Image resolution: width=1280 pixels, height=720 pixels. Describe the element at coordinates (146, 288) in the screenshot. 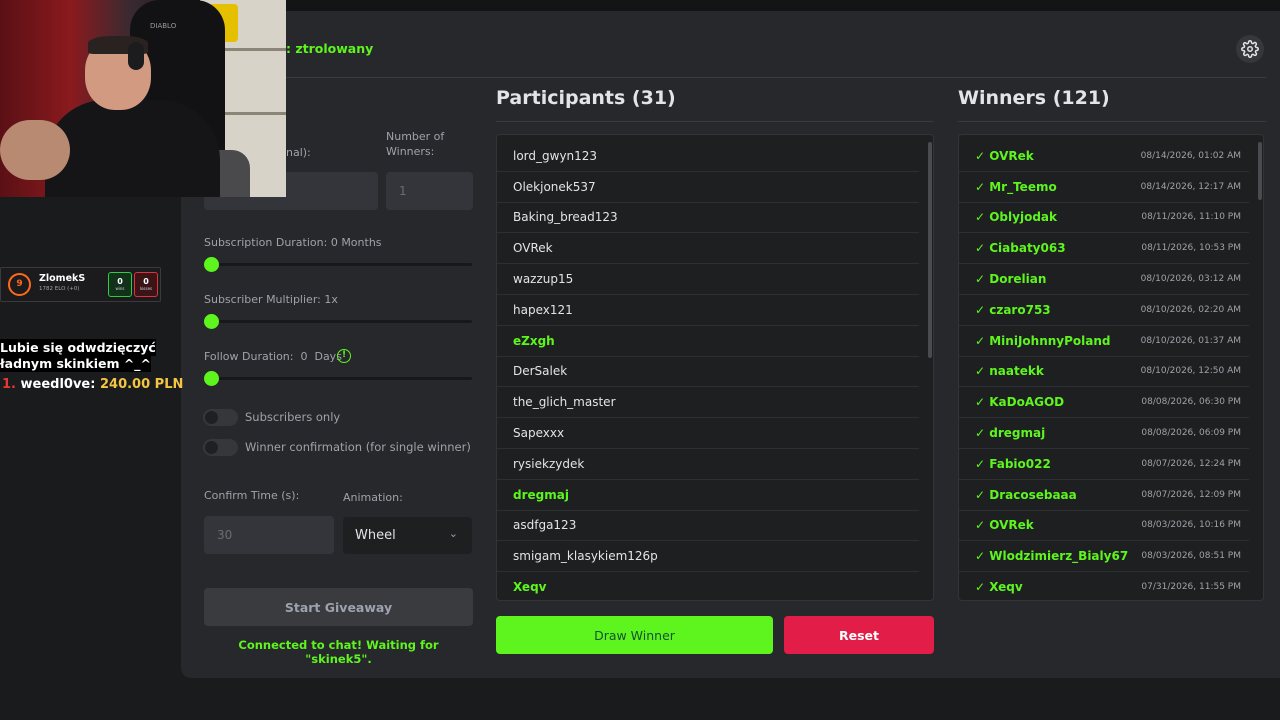

I see `losses-label: losses` at that location.